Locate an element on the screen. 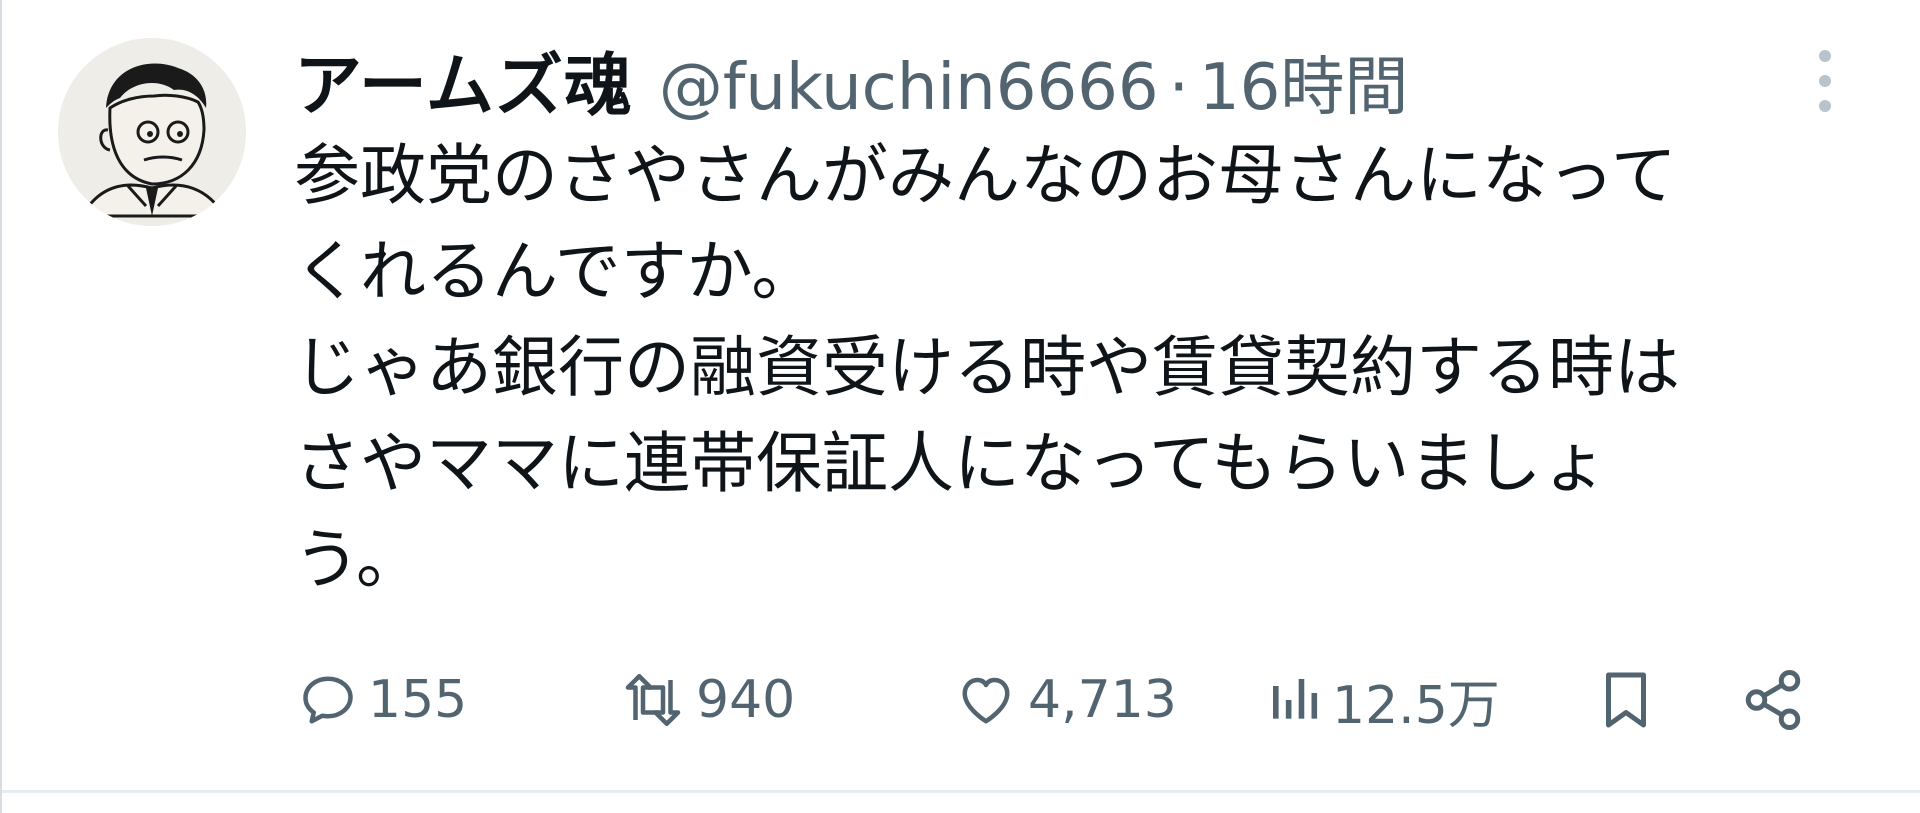  user-handle: @fukuchin6666 is located at coordinates (909, 88).